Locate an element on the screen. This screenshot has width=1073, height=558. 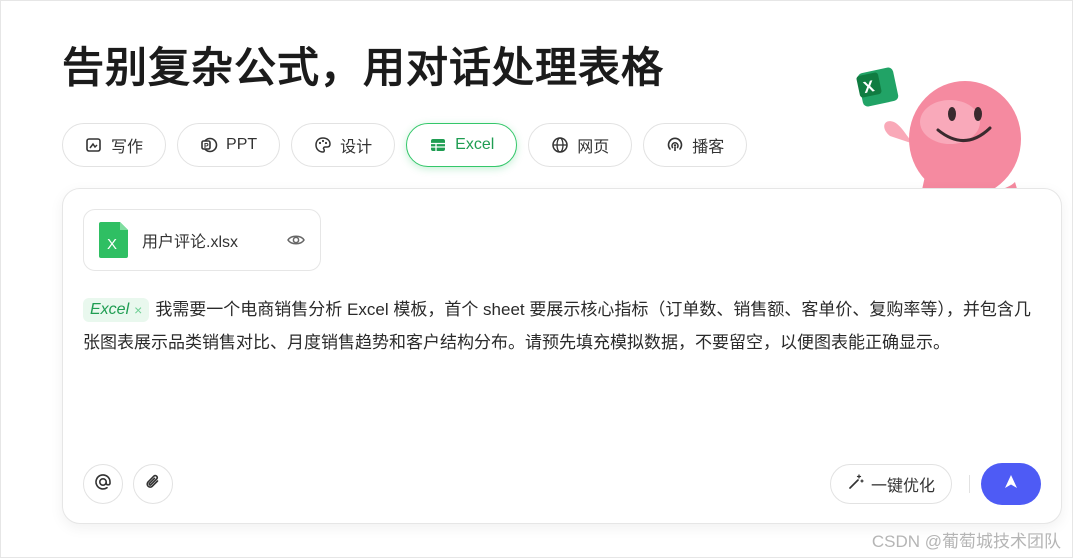
magic-wand-icon is located at coordinates (856, 484).